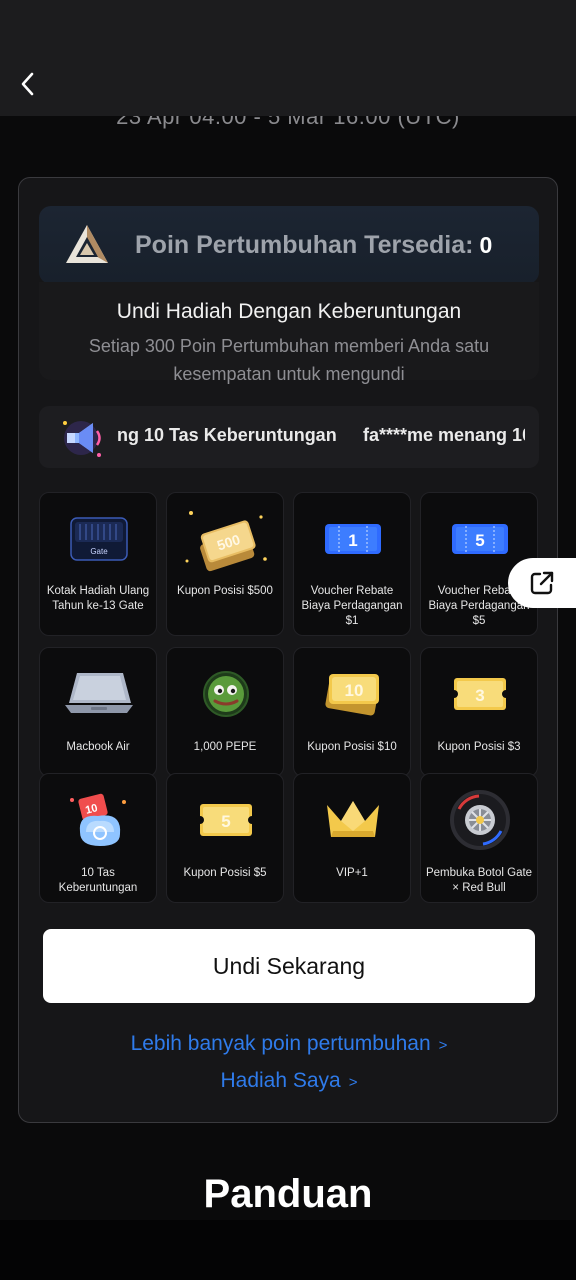  I want to click on prize-card: Pembuka Botol Gate × Red Bull, so click(479, 838).